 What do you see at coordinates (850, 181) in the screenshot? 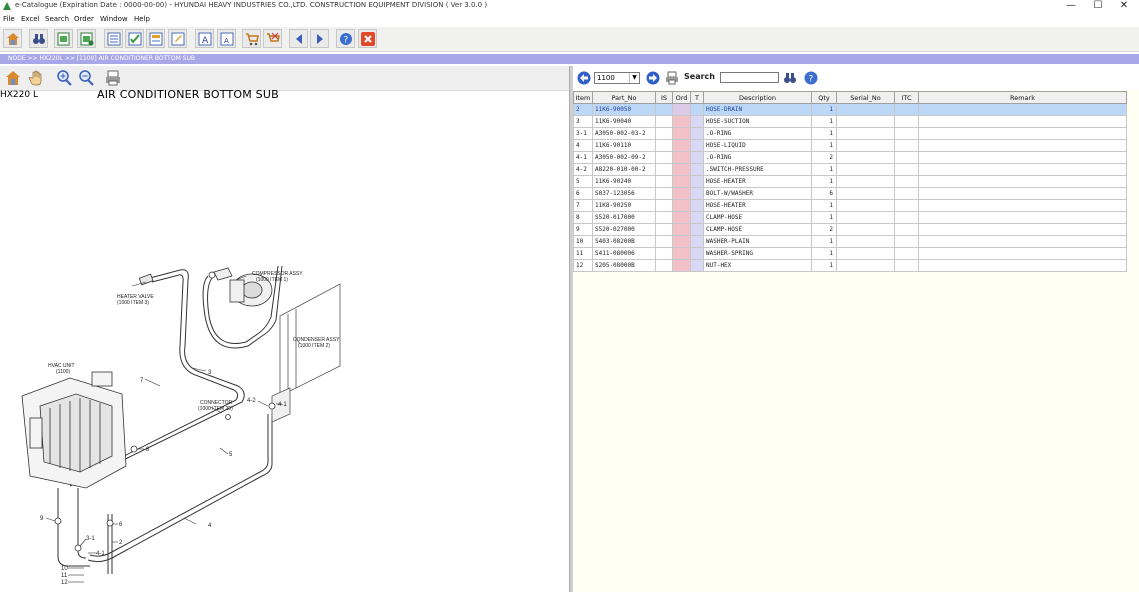
I see `table-row: 5 11K6-90240 HOSE-HEATER 1` at bounding box center [850, 181].